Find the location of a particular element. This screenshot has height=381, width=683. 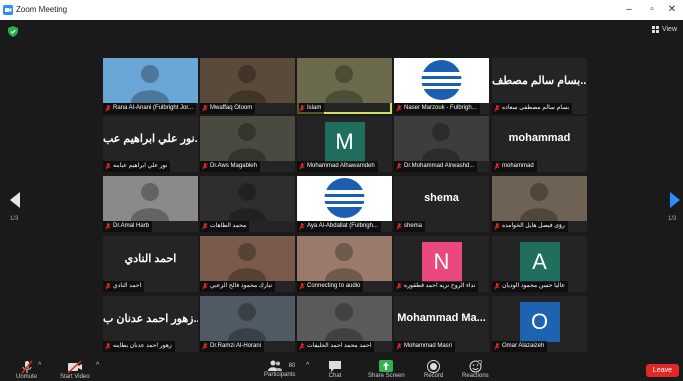

participant-tile: Mohammad Ma... Mohammad Masri is located at coordinates (441, 324).